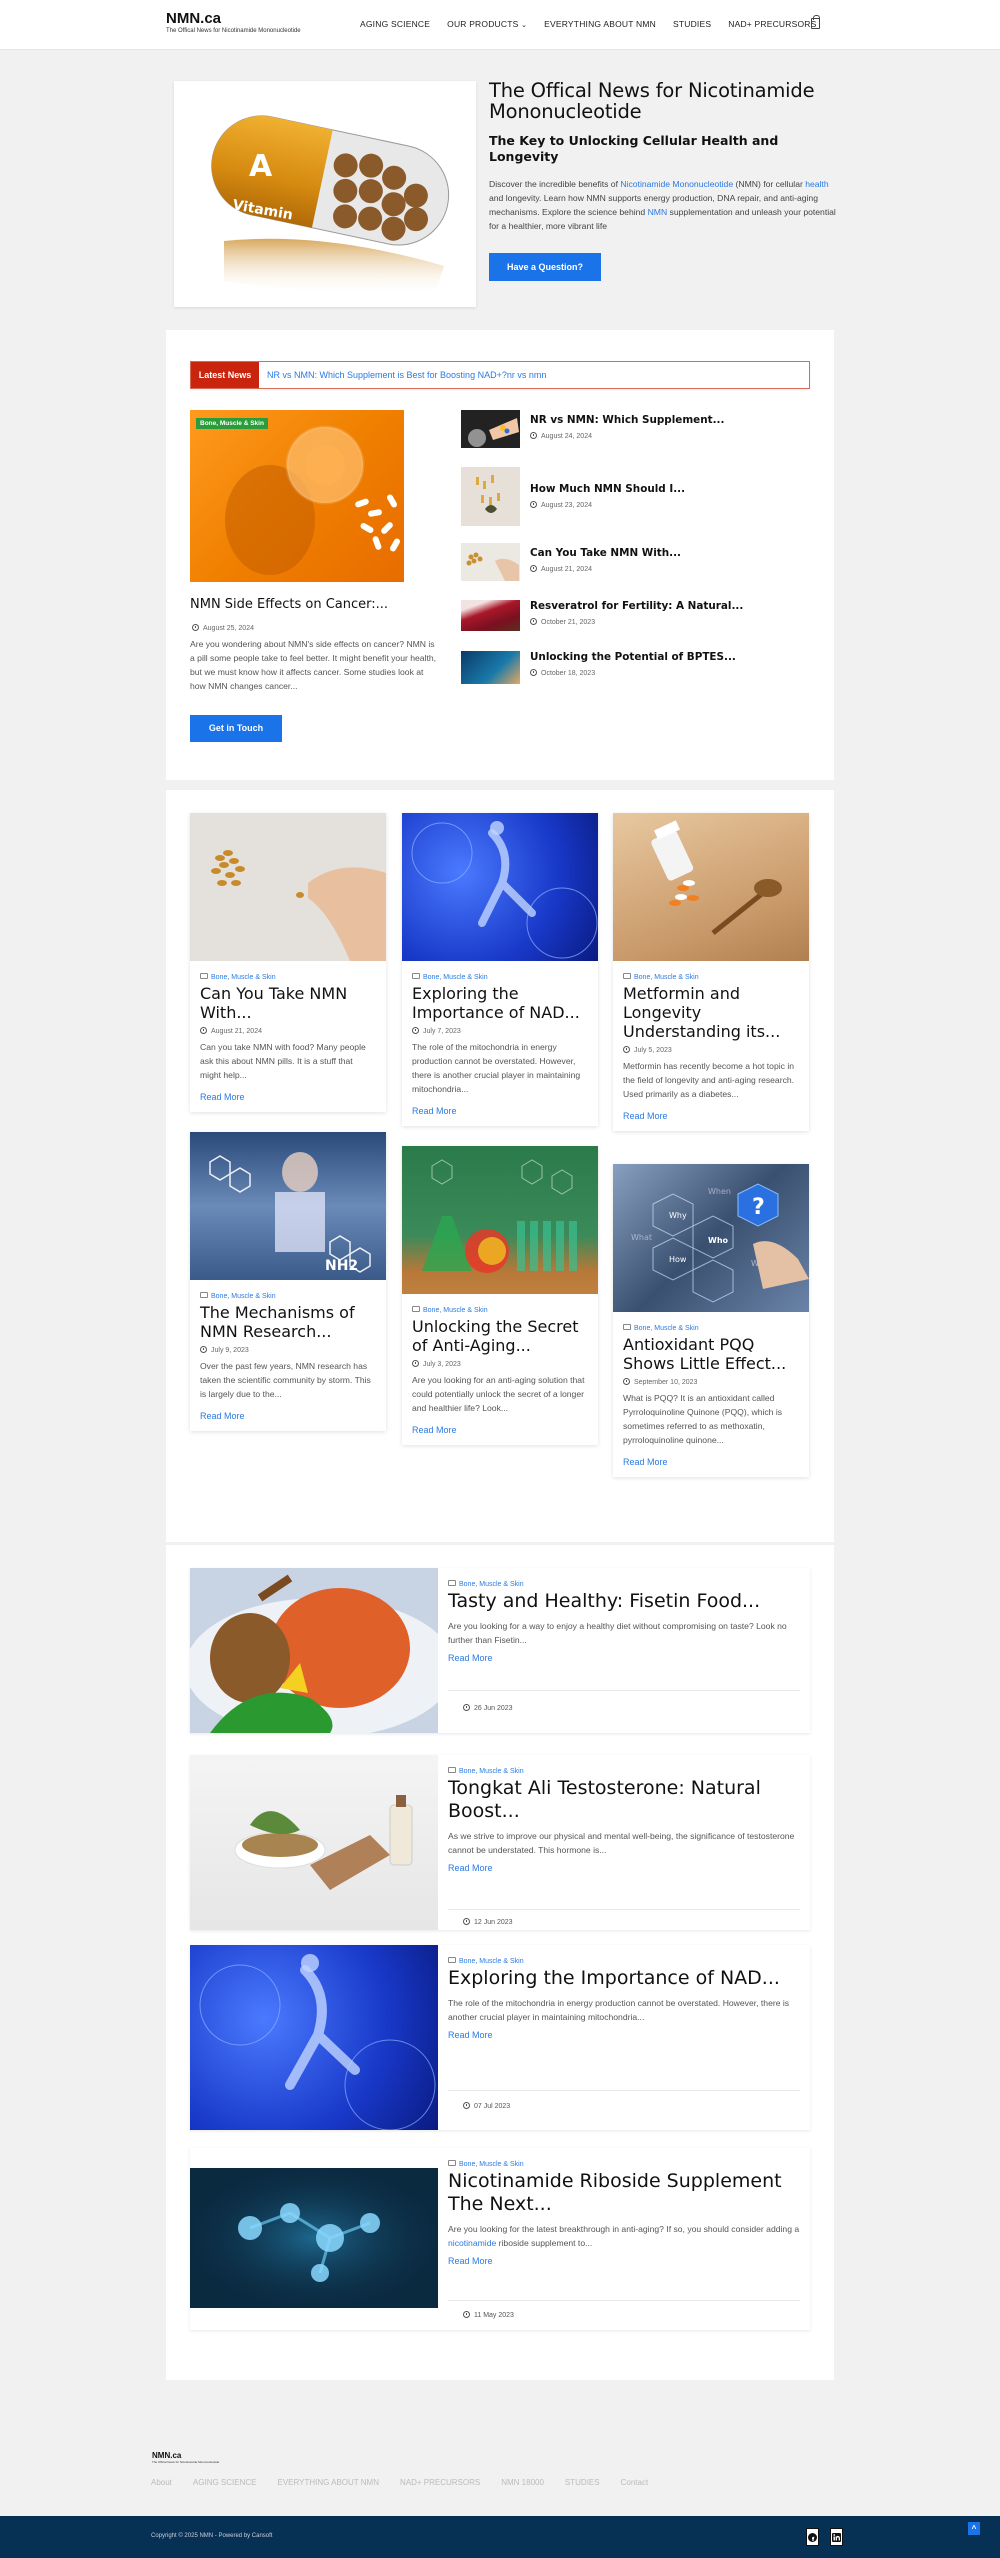 This screenshot has height=2558, width=1000. Describe the element at coordinates (223, 628) in the screenshot. I see `featured-date: August 25, 2024` at that location.